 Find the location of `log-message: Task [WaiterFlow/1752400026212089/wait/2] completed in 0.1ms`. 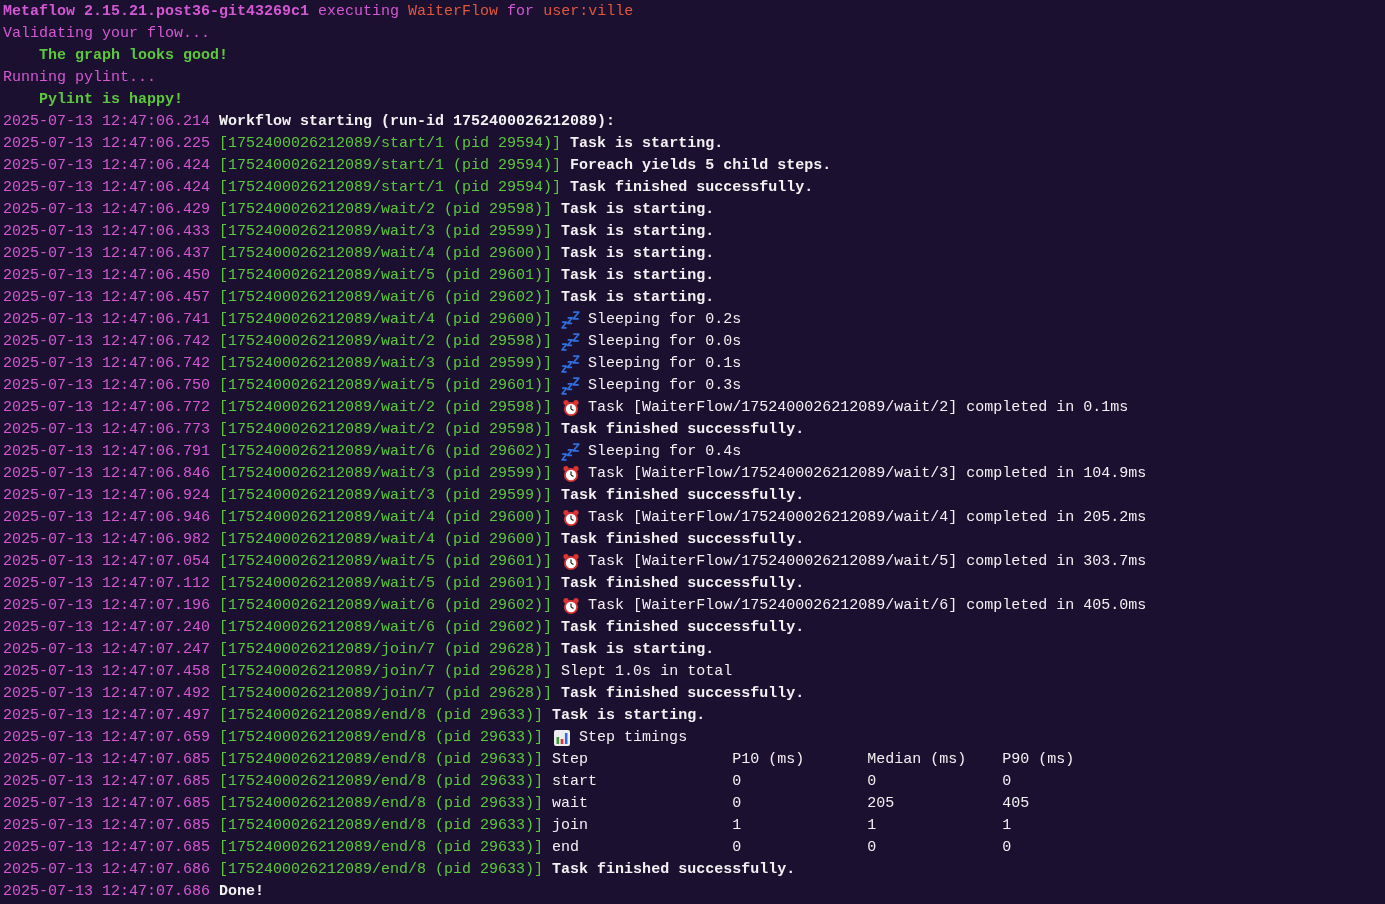

log-message: Task [WaiterFlow/1752400026212089/wait/2] completed in 0.1ms is located at coordinates (858, 408).